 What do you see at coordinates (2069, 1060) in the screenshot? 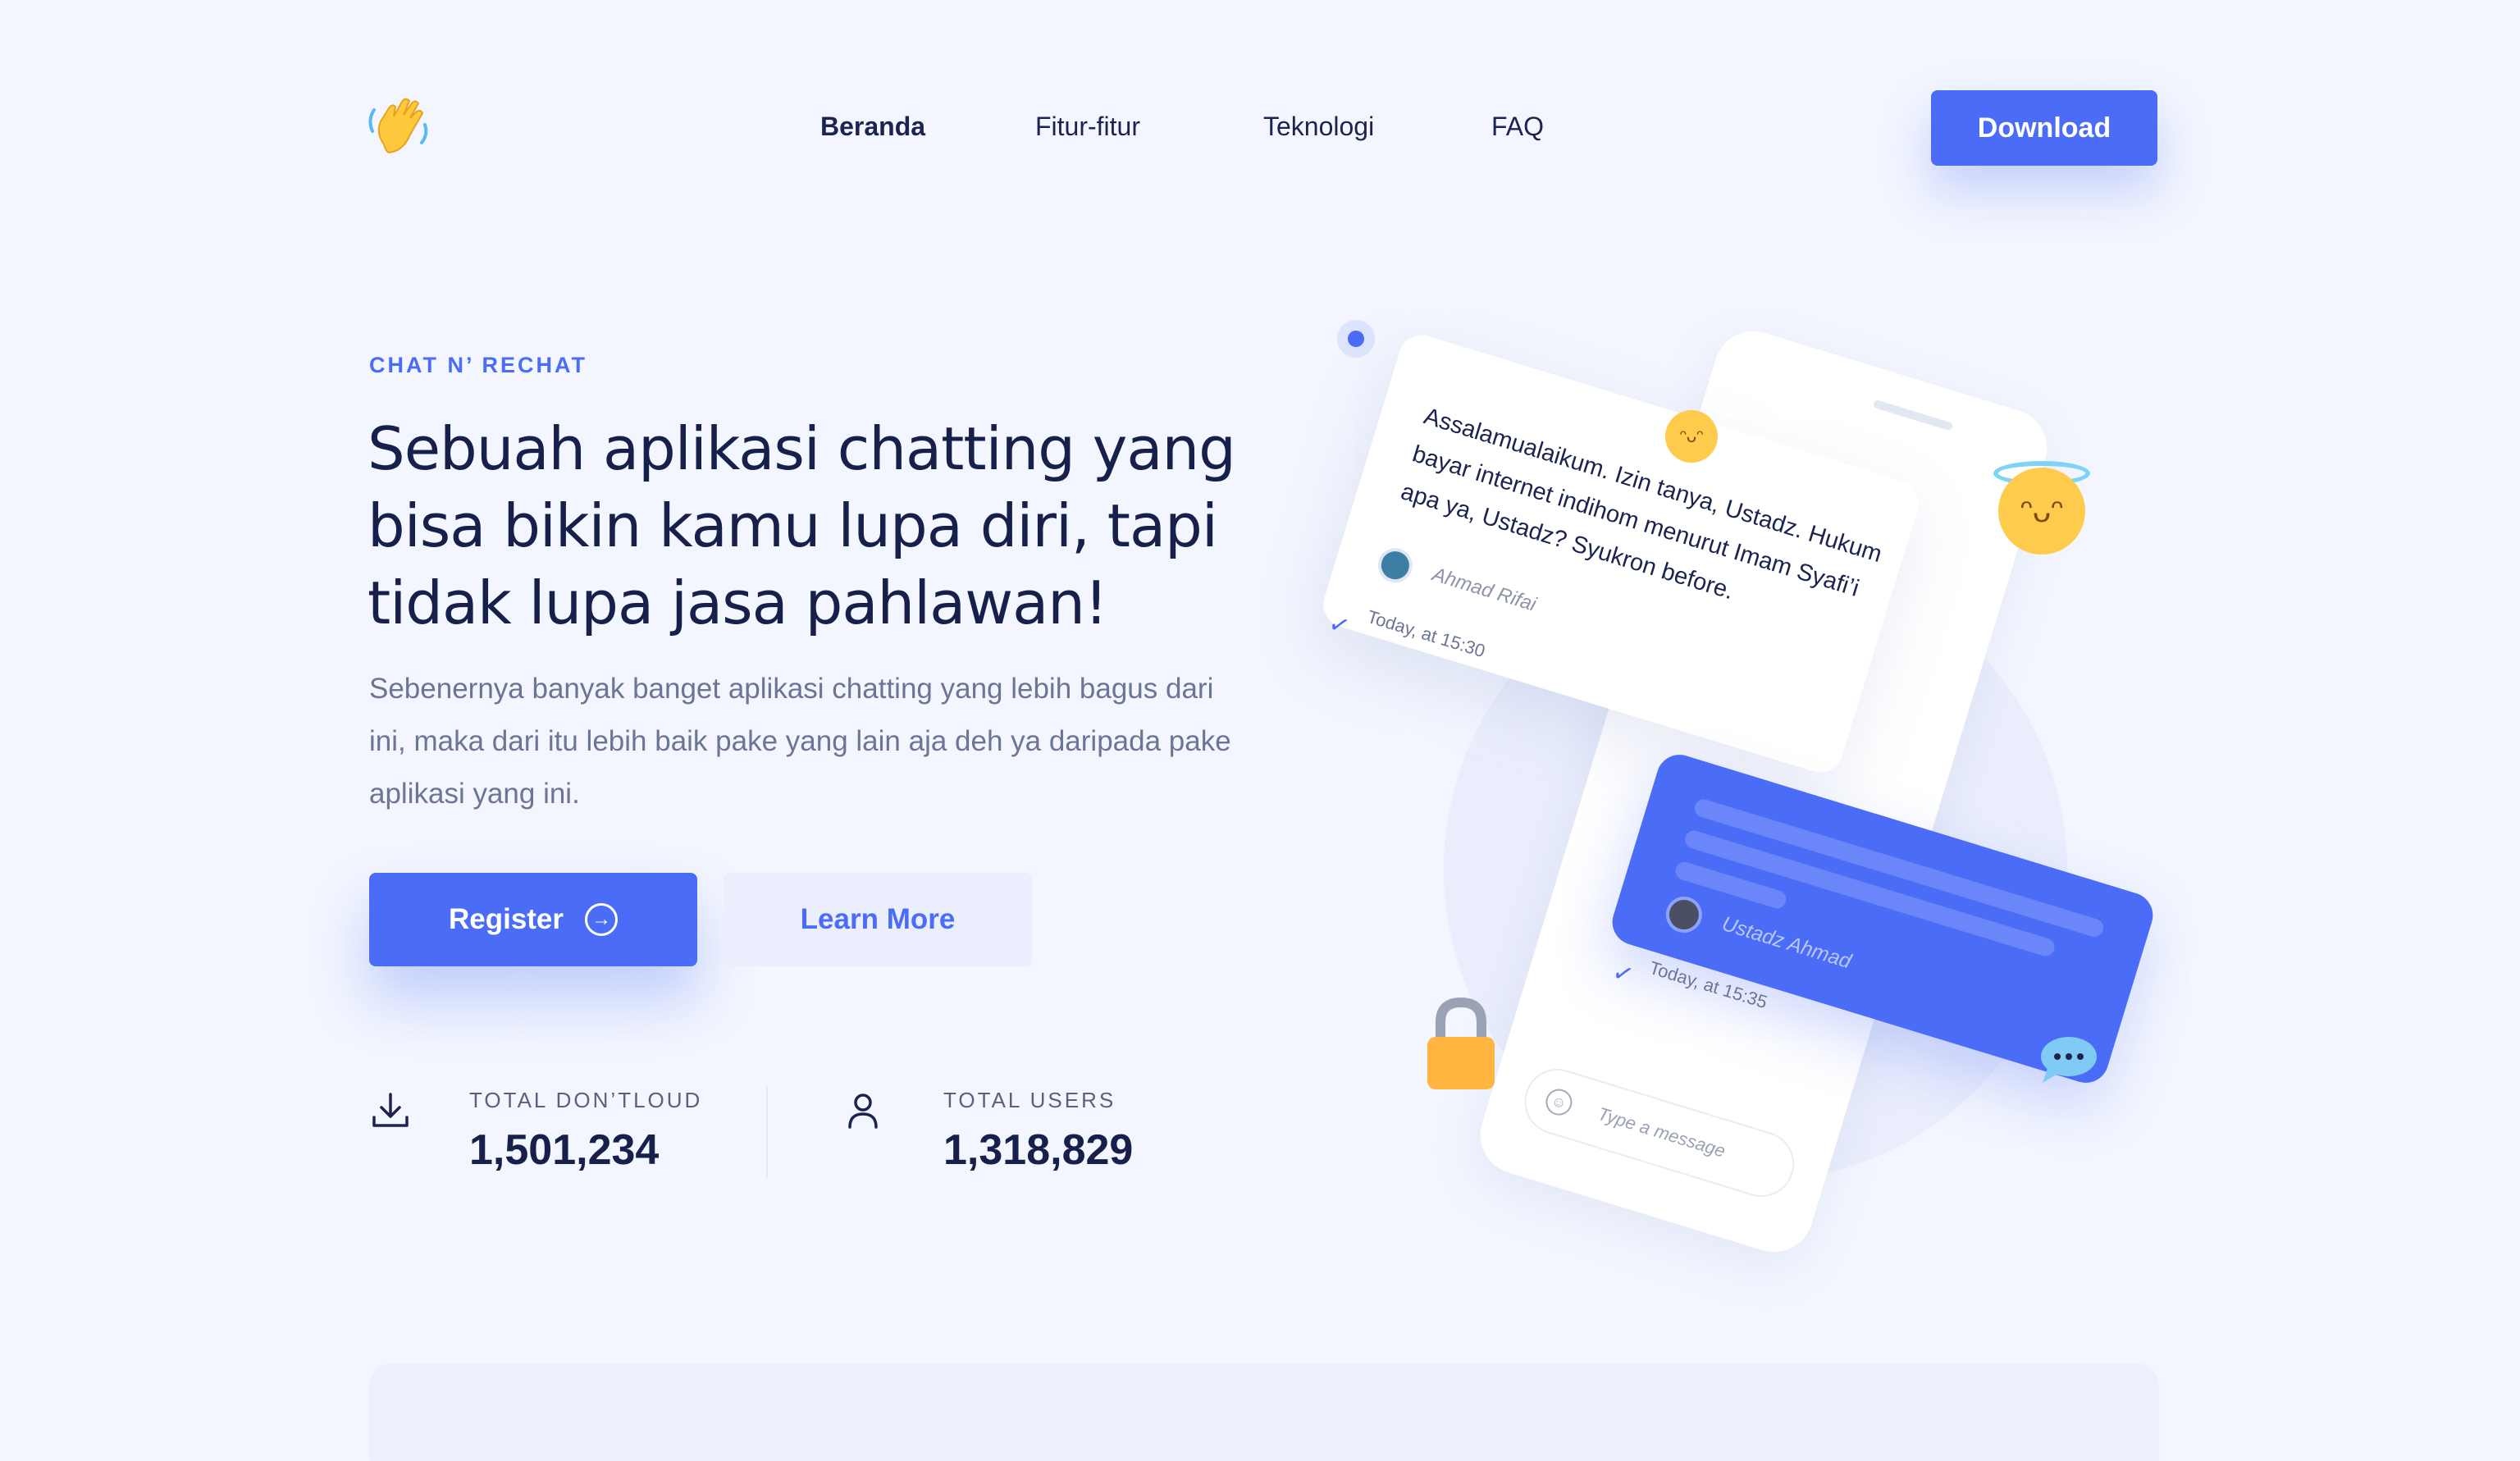
I see `speech-bubble-icon` at bounding box center [2069, 1060].